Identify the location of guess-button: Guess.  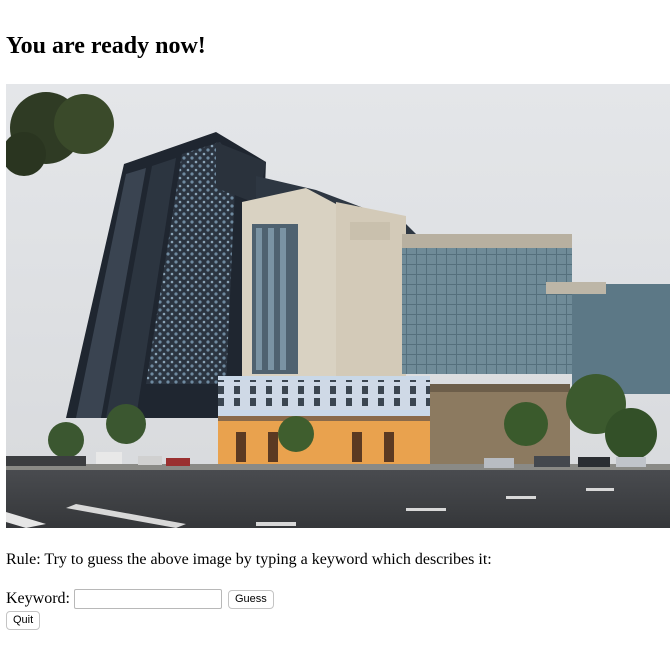
(250, 599).